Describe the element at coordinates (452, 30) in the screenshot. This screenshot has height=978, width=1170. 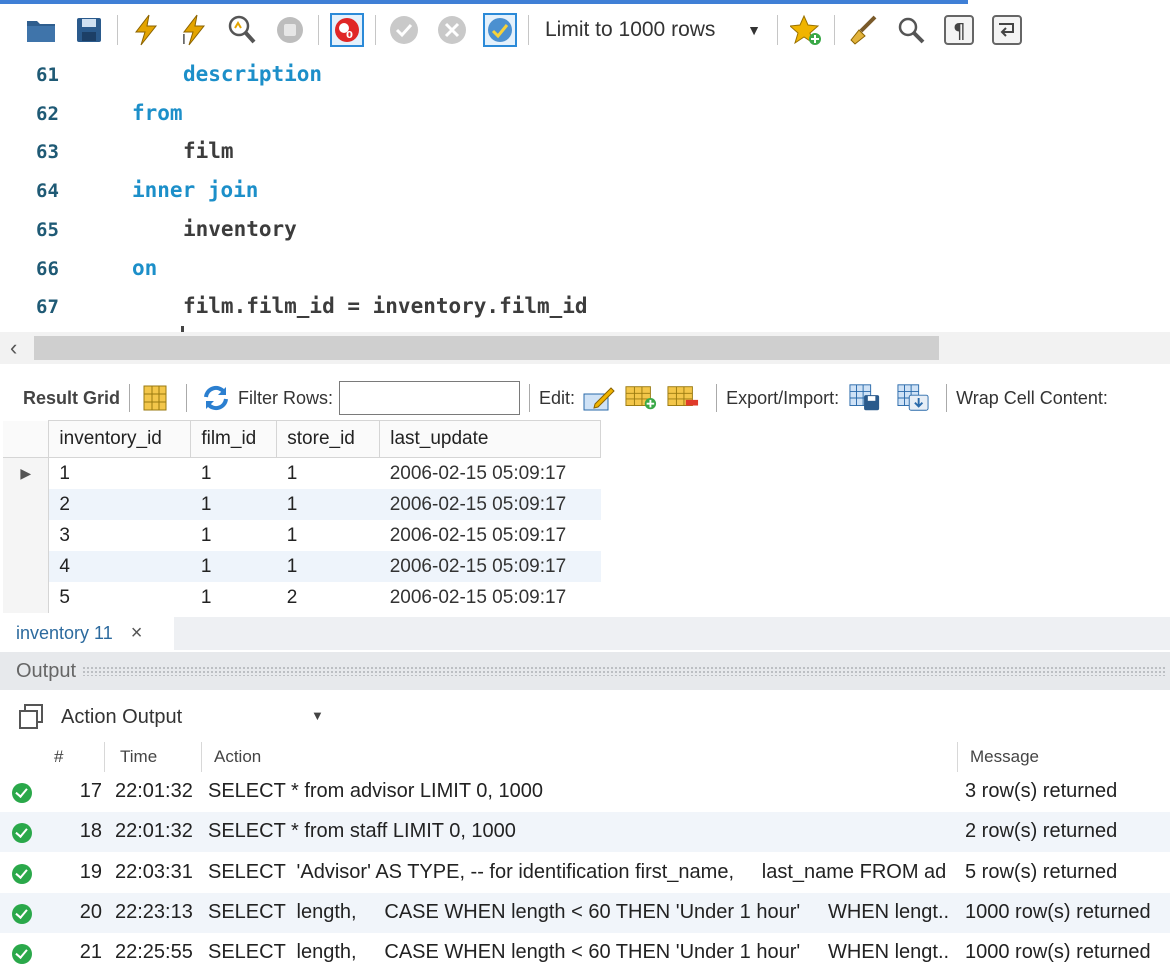
I see `rollback-icon` at that location.